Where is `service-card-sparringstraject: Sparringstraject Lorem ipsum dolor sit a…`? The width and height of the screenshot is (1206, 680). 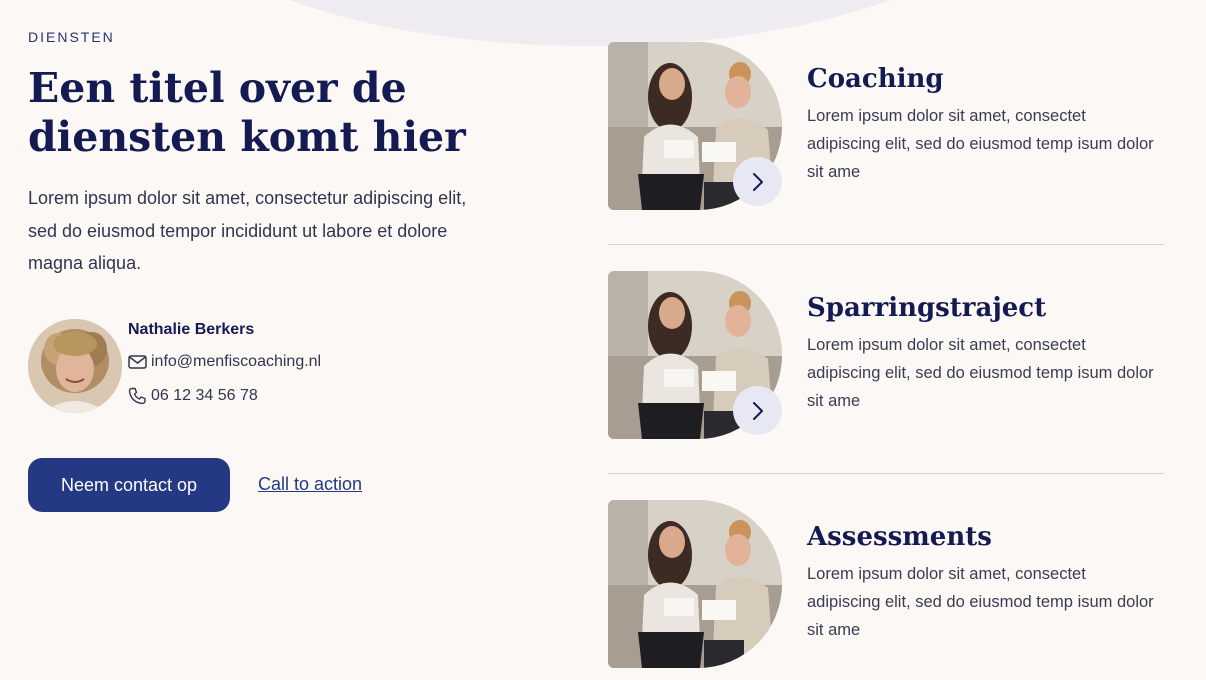
service-card-sparringstraject: Sparringstraject Lorem ipsum dolor sit a… is located at coordinates (886, 355).